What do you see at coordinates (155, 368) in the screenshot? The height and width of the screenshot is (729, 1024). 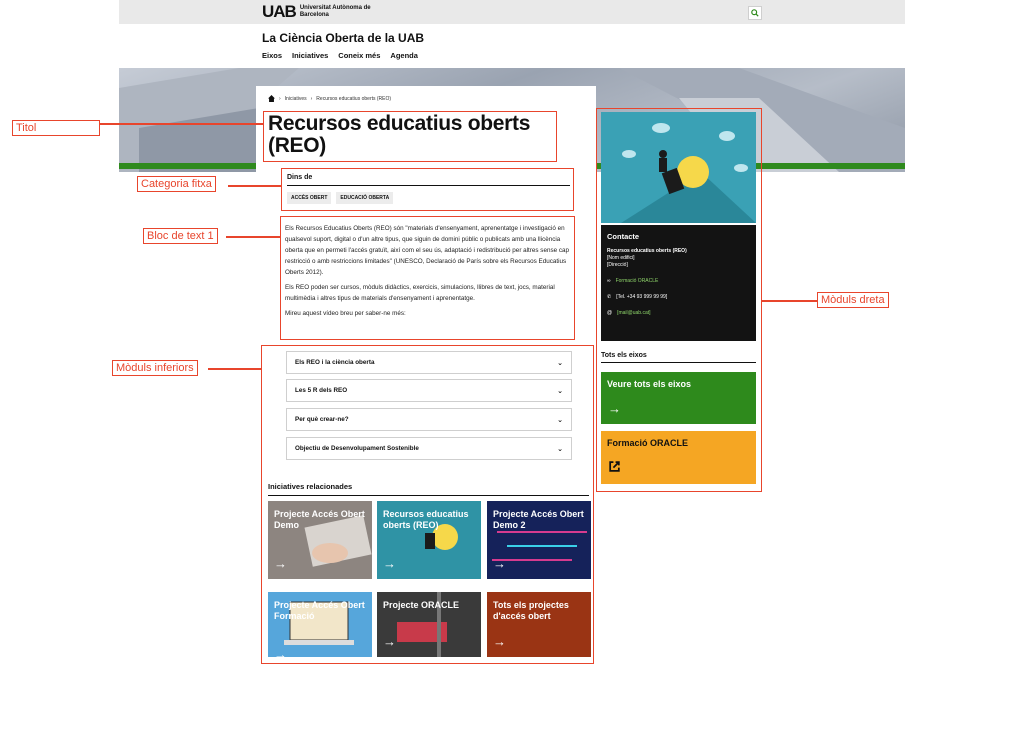 I see `annotation-label-inferiors: Mòduls inferiors` at bounding box center [155, 368].